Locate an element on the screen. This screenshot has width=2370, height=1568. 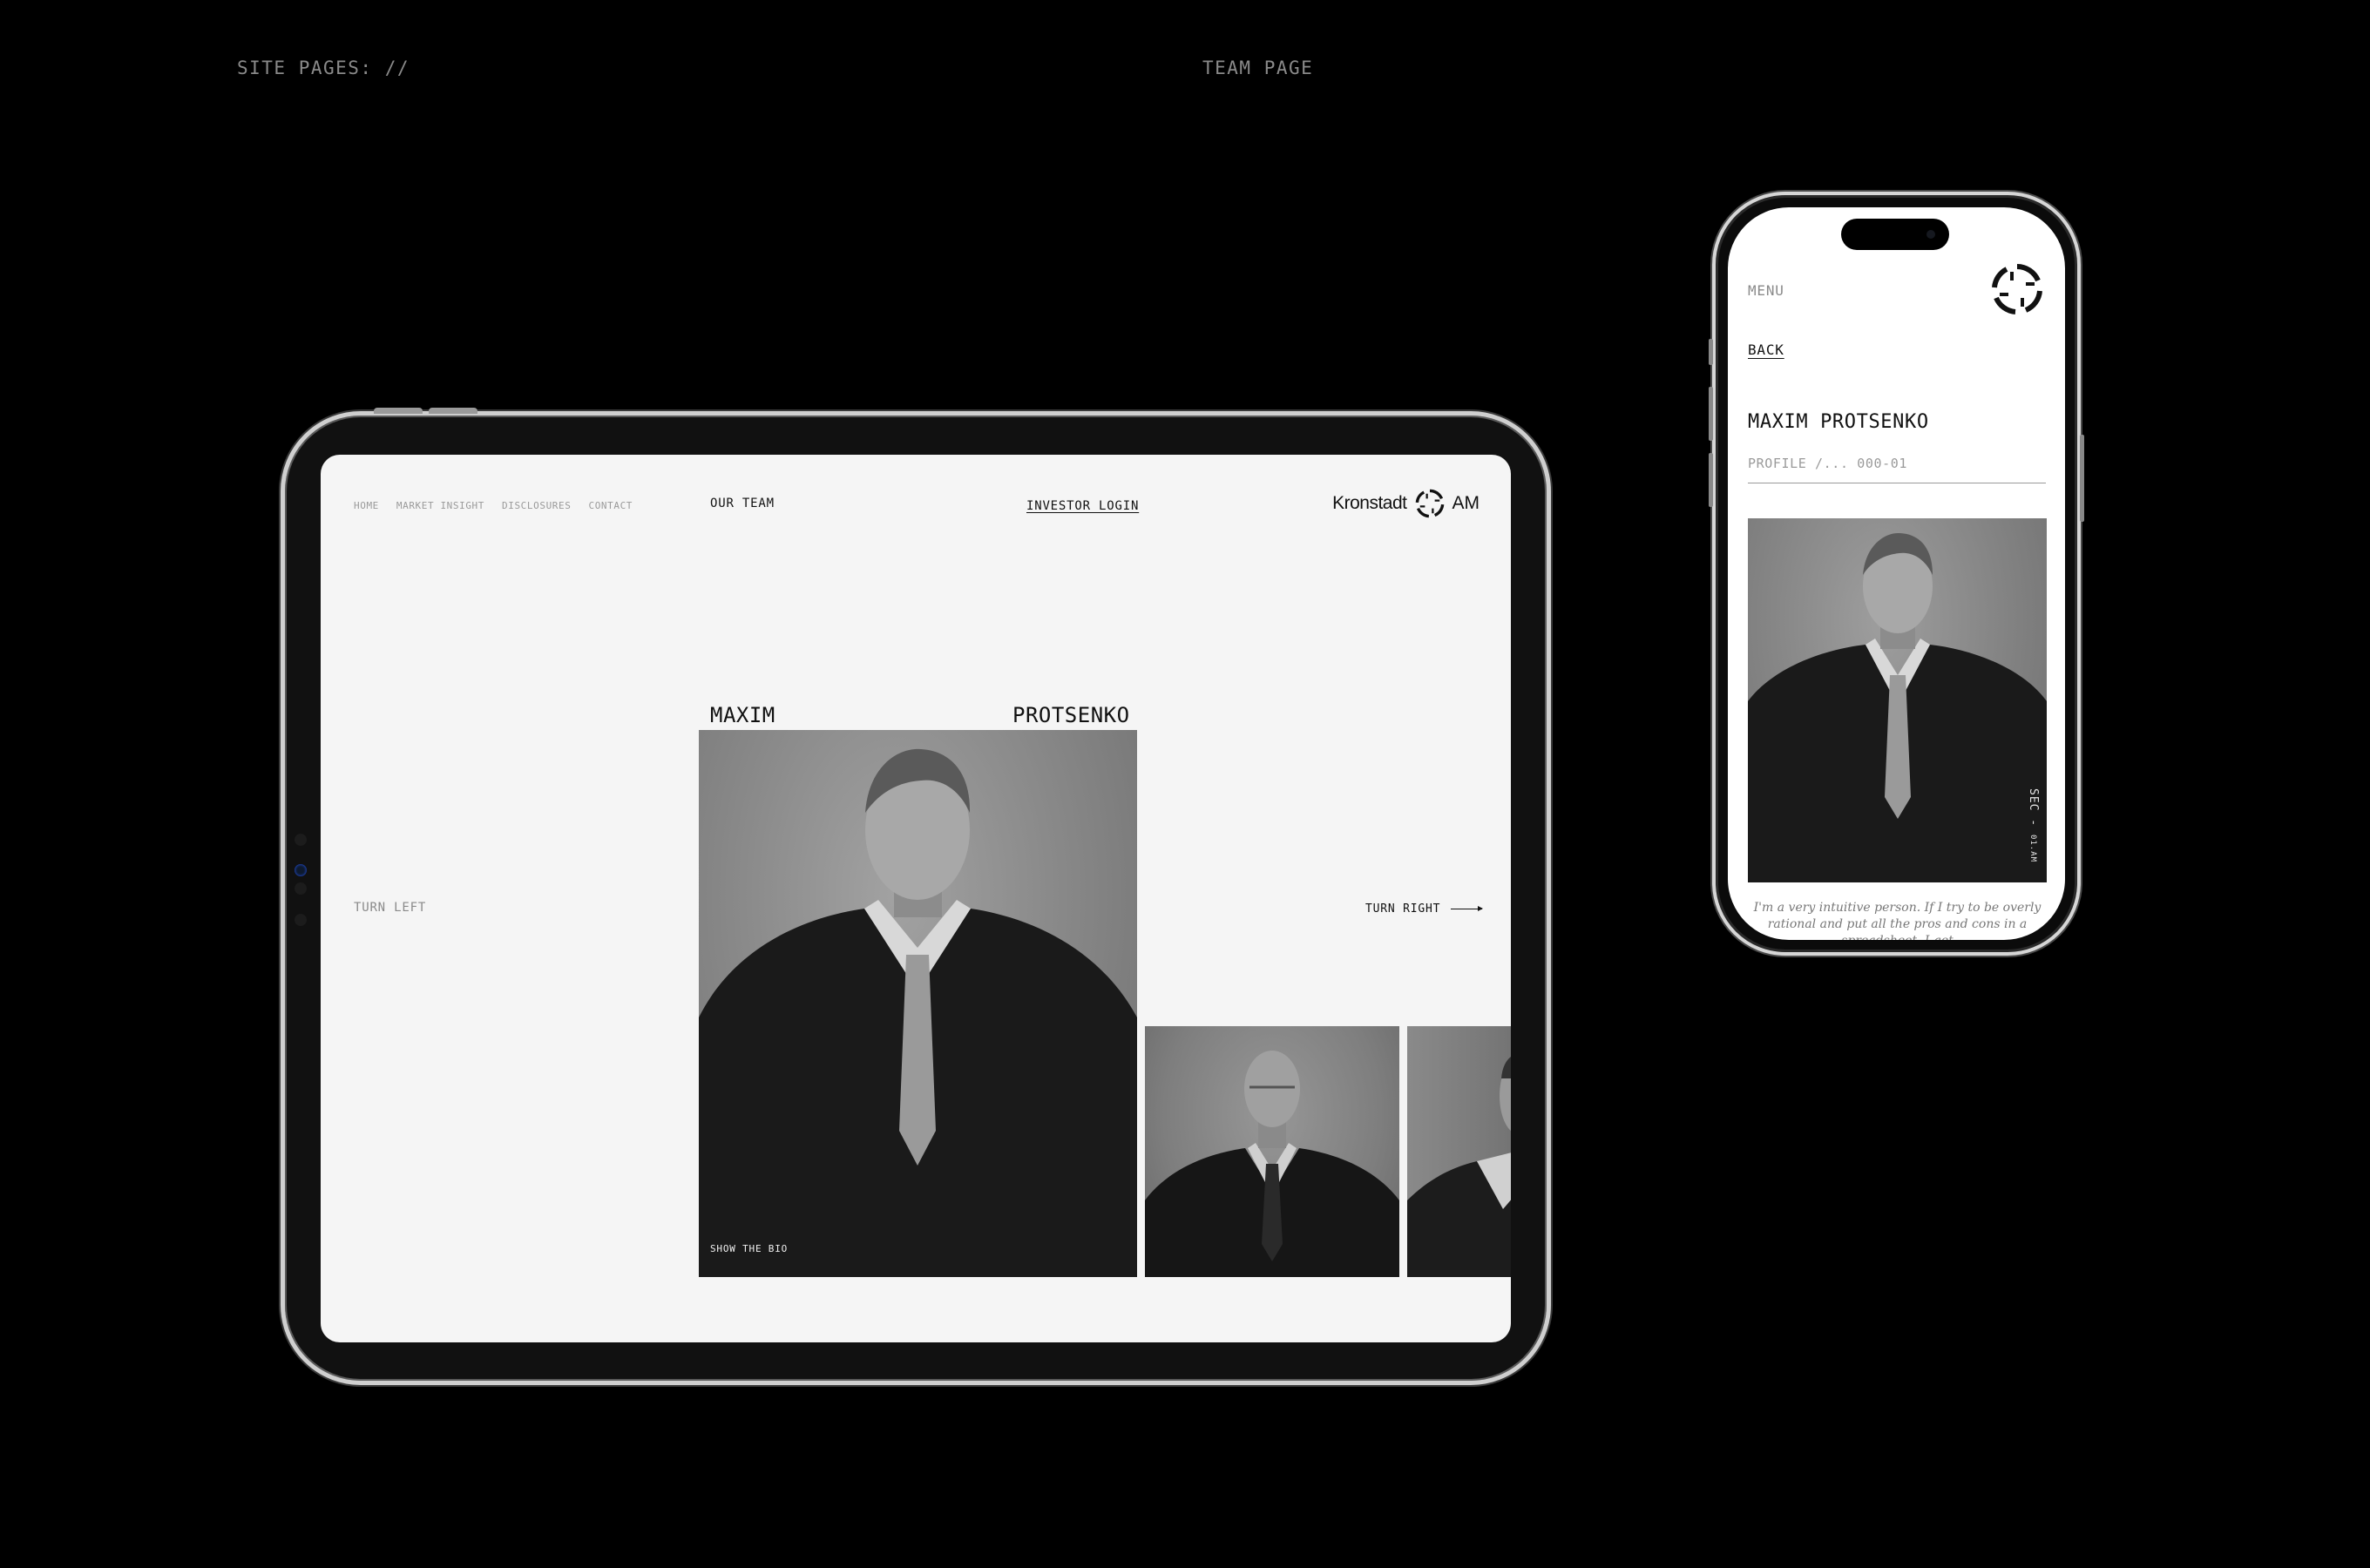
member-portrait-main: SHOW THE BIO is located at coordinates (918, 1004).